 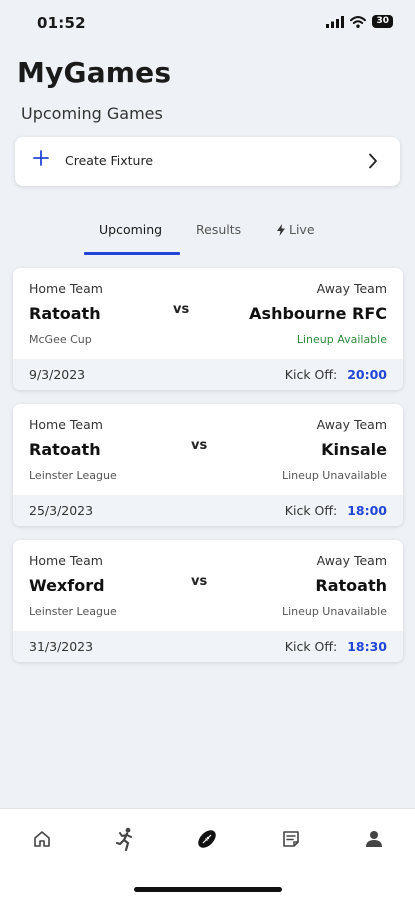 What do you see at coordinates (94, 72) in the screenshot?
I see `app-title: MyGames` at bounding box center [94, 72].